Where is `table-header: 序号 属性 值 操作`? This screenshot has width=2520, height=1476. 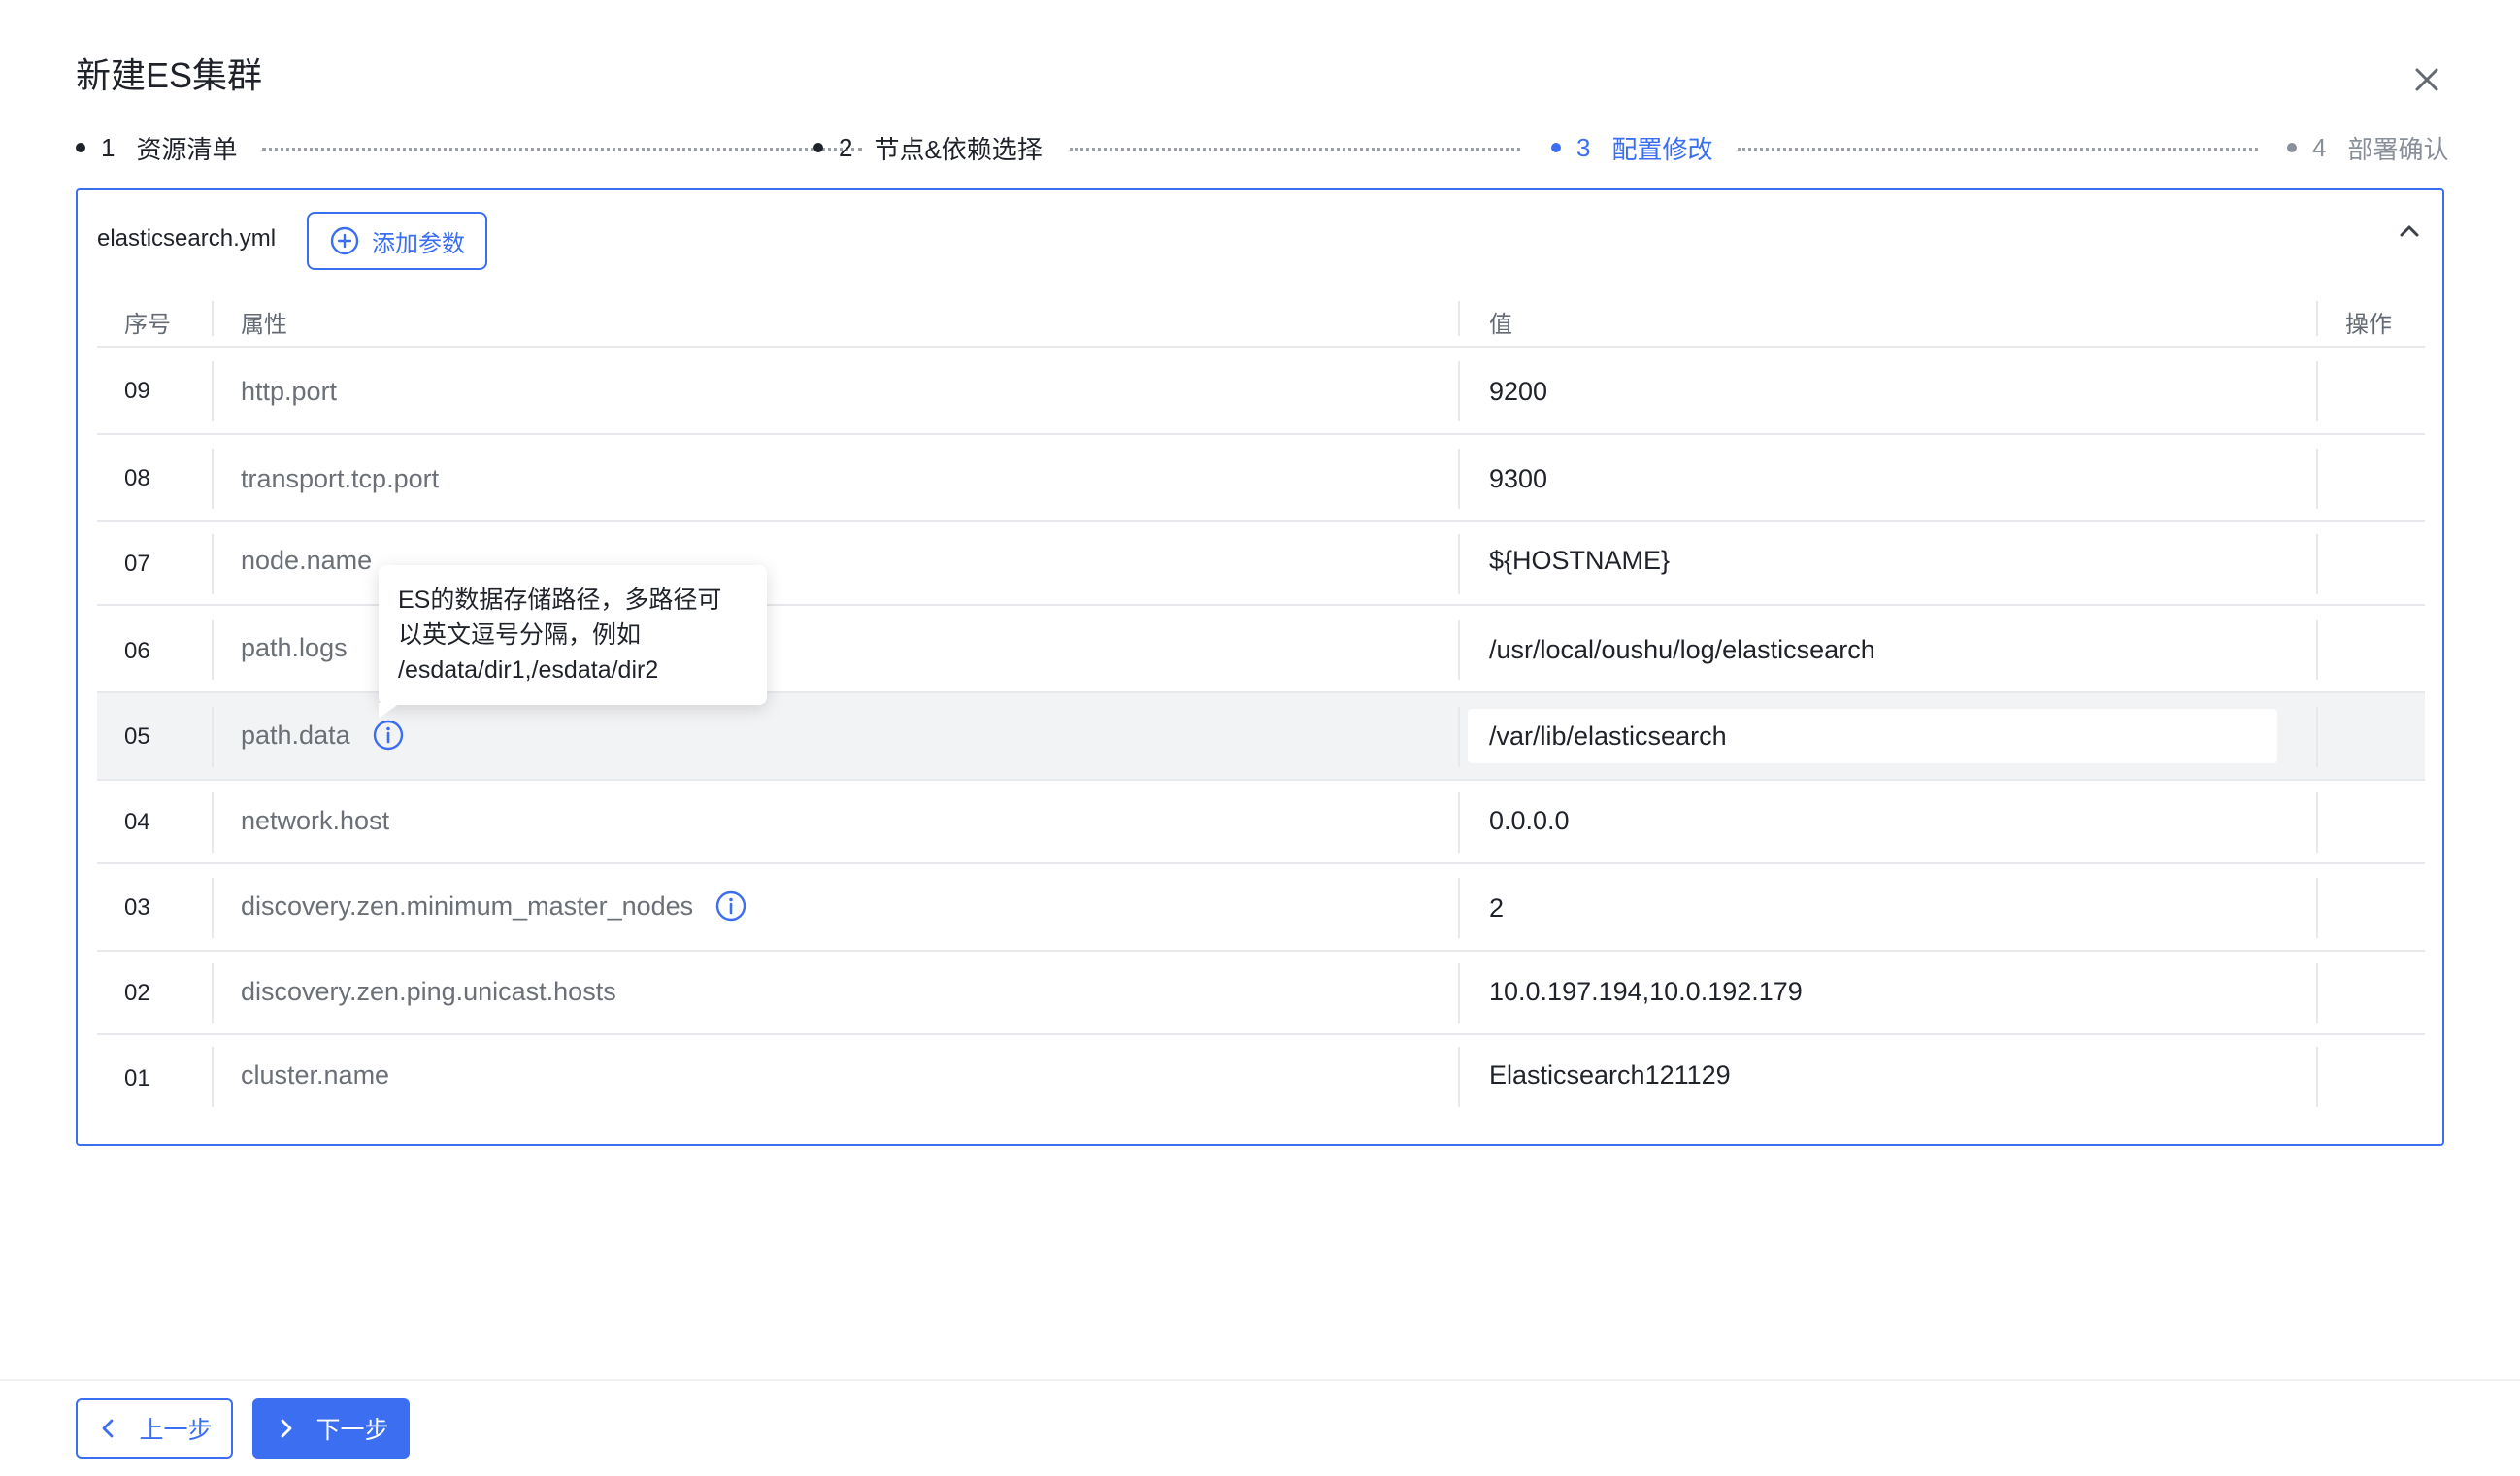 table-header: 序号 属性 值 操作 is located at coordinates (1261, 317).